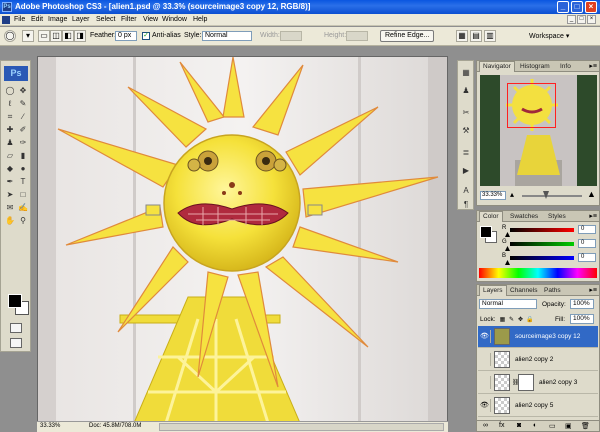 This screenshot has height=432, width=600. What do you see at coordinates (534, 359) in the screenshot?
I see `layer-name: alien2 copy 2` at bounding box center [534, 359].